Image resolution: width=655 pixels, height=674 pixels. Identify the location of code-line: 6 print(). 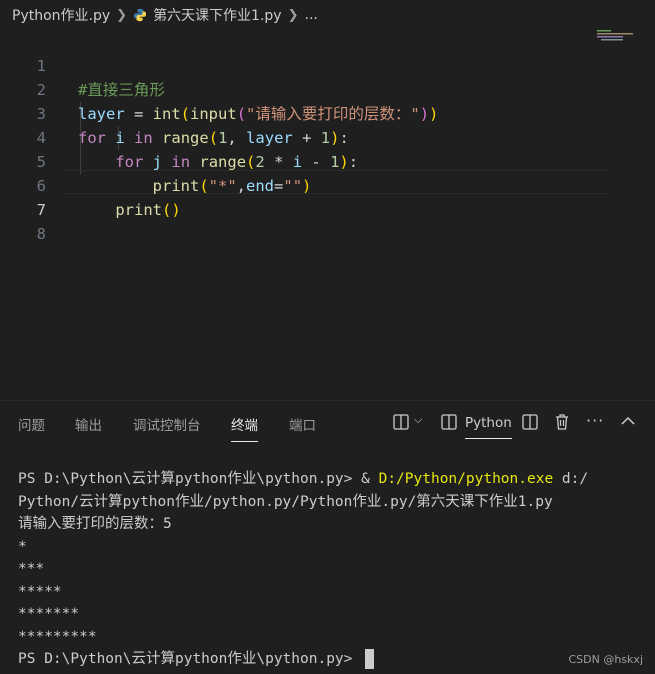
(327, 184).